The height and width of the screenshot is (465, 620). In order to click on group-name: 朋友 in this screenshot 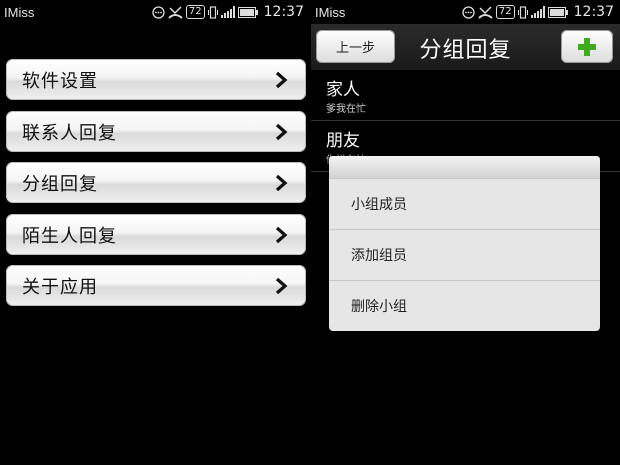, I will do `click(343, 141)`.